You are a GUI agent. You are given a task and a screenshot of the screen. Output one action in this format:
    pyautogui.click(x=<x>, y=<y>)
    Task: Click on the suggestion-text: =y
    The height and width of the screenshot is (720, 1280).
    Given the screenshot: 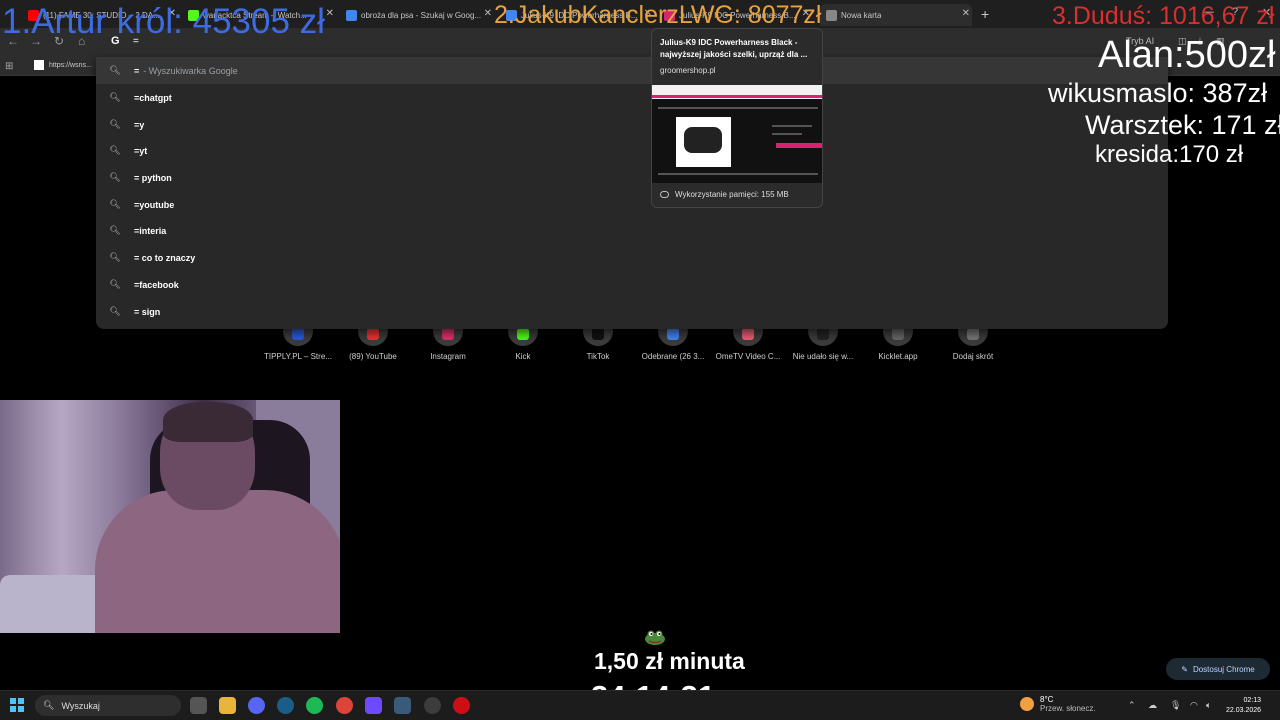 What is the action you would take?
    pyautogui.click(x=139, y=124)
    